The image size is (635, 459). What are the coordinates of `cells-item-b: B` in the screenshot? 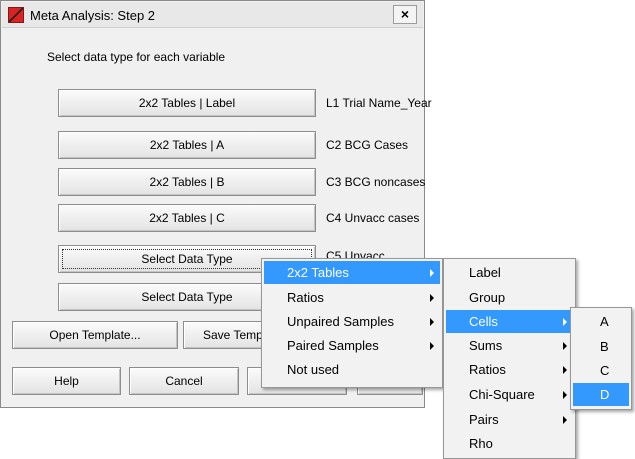 It's located at (601, 346).